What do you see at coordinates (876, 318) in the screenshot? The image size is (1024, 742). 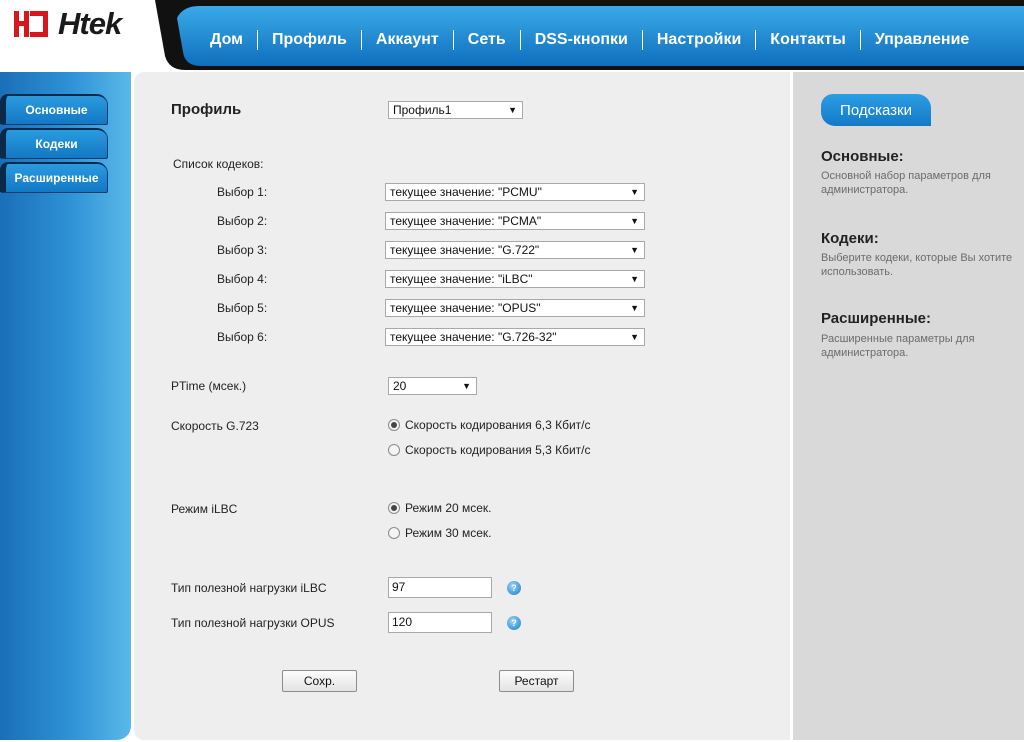 I see `hint-advanced-title: Расширенные:` at bounding box center [876, 318].